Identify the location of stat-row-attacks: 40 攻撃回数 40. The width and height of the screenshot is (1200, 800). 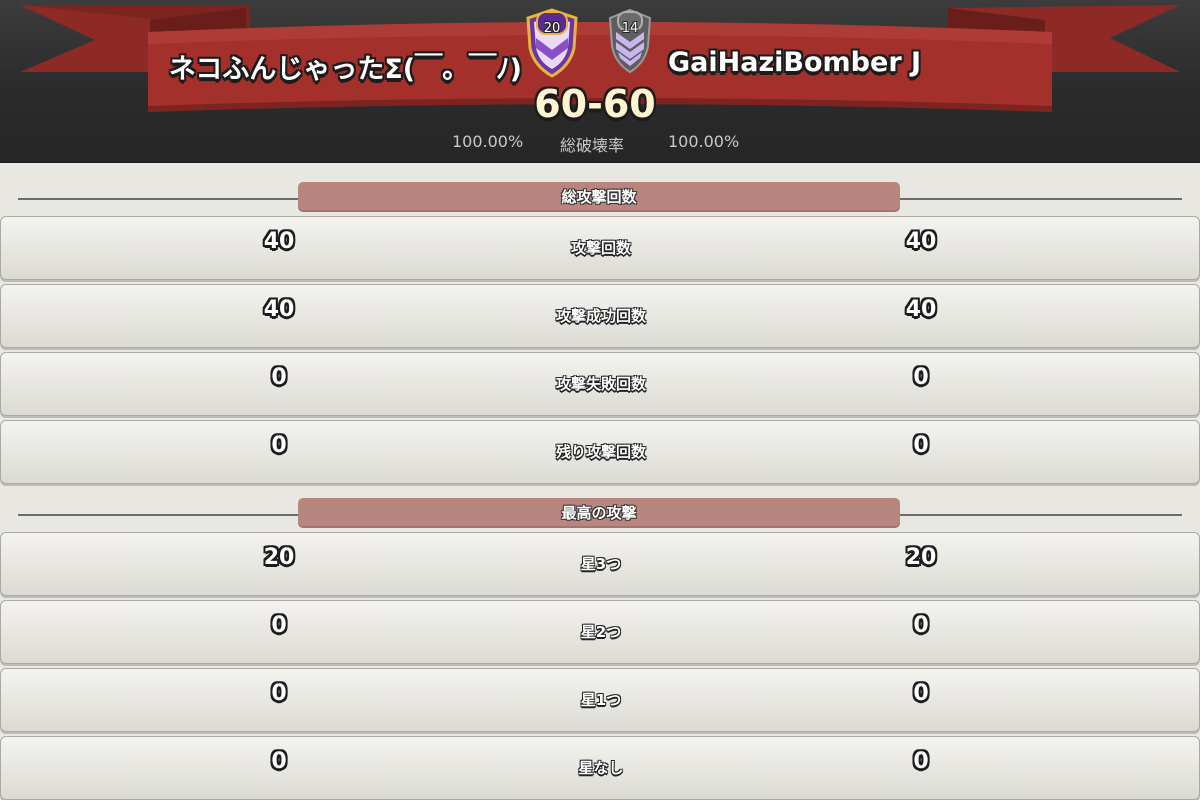
(600, 248).